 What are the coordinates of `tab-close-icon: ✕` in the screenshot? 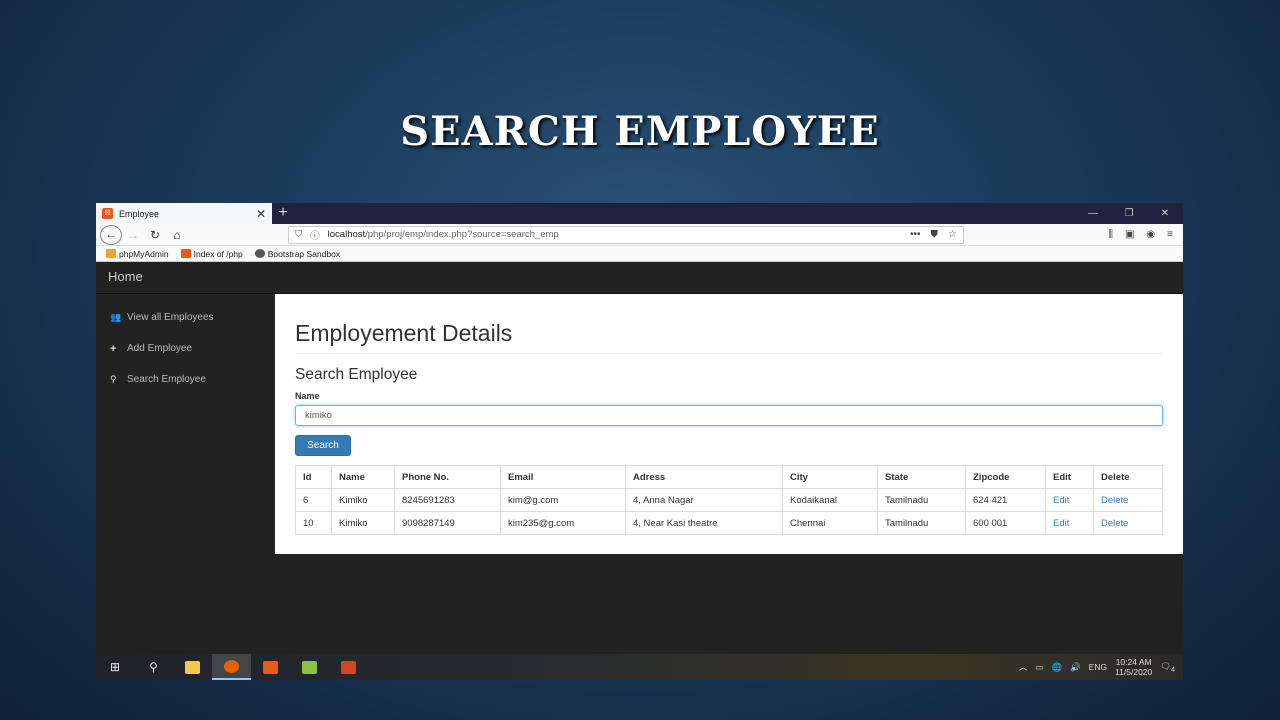 It's located at (261, 214).